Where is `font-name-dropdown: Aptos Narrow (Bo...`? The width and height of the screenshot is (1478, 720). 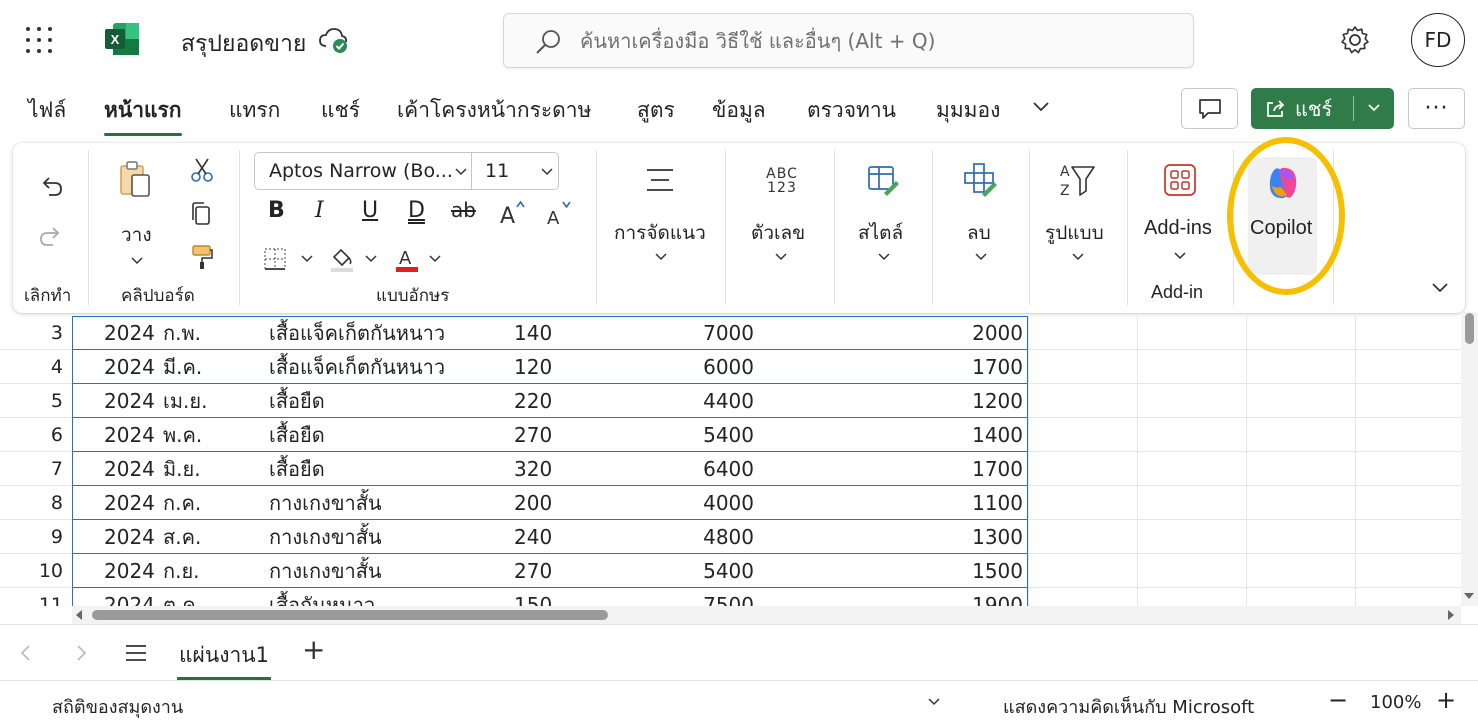
font-name-dropdown: Aptos Narrow (Bo... is located at coordinates (361, 171).